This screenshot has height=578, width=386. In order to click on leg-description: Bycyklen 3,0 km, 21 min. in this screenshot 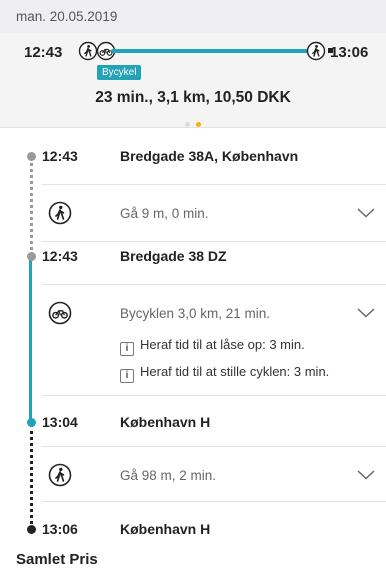, I will do `click(195, 313)`.